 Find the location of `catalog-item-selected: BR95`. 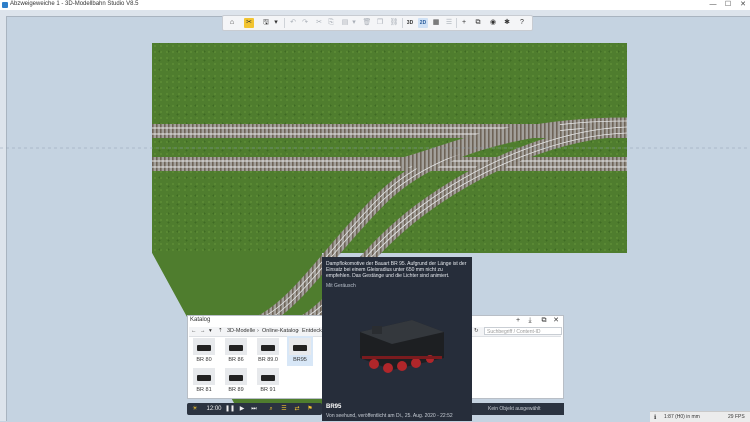

catalog-item-selected: BR95 is located at coordinates (300, 351).